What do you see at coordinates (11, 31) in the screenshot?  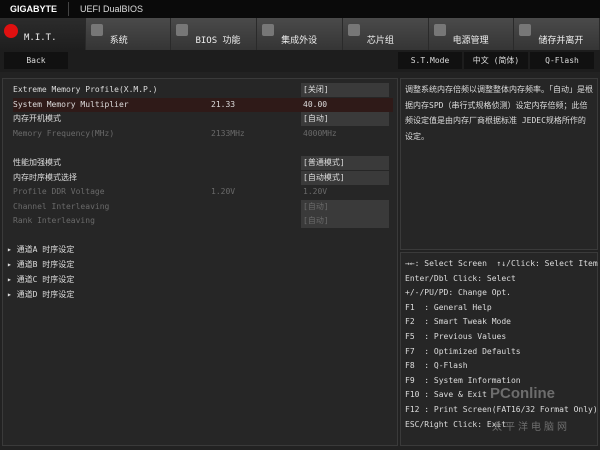 I see `mit-icon` at bounding box center [11, 31].